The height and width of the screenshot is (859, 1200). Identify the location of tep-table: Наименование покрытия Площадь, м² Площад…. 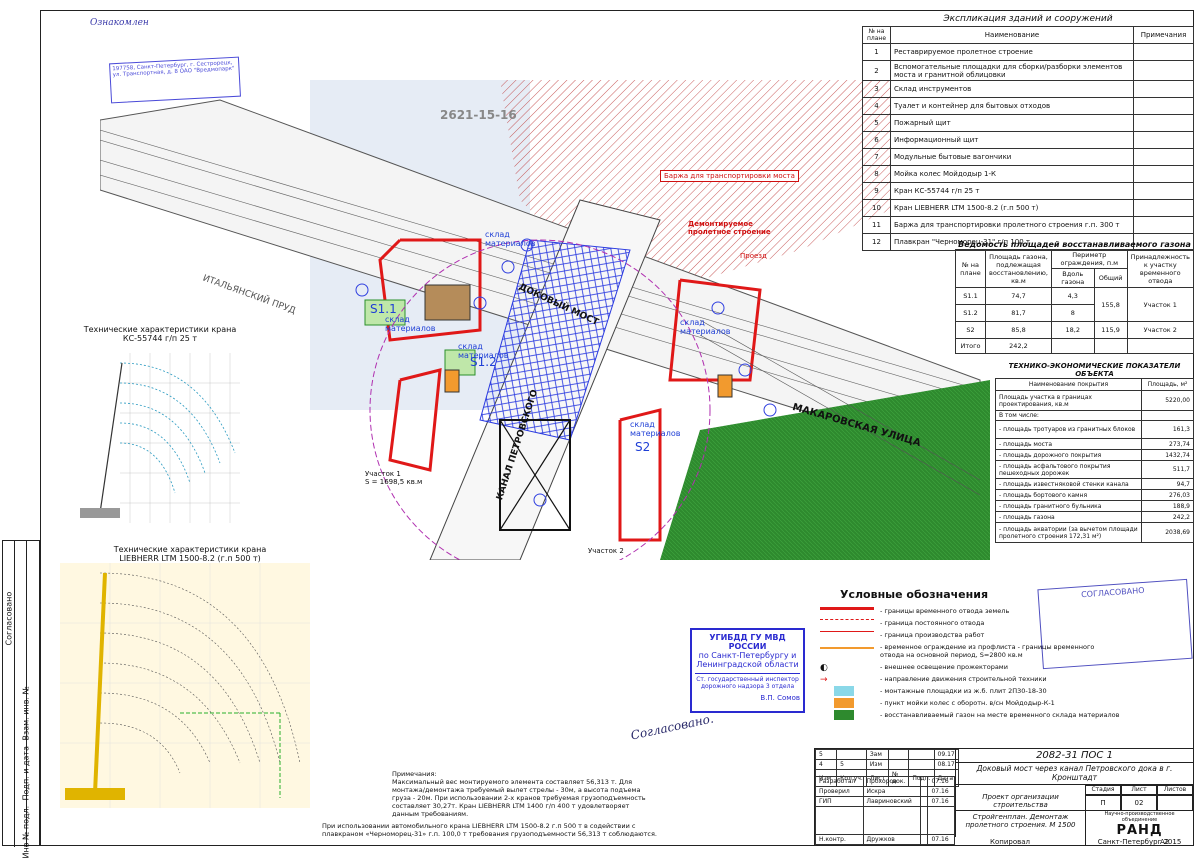
(1094, 460).